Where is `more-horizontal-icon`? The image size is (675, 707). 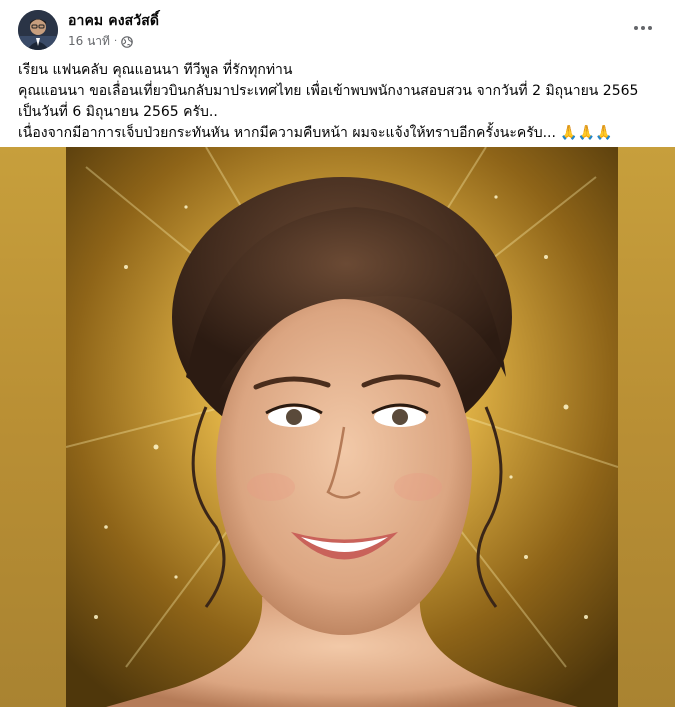 more-horizontal-icon is located at coordinates (643, 28).